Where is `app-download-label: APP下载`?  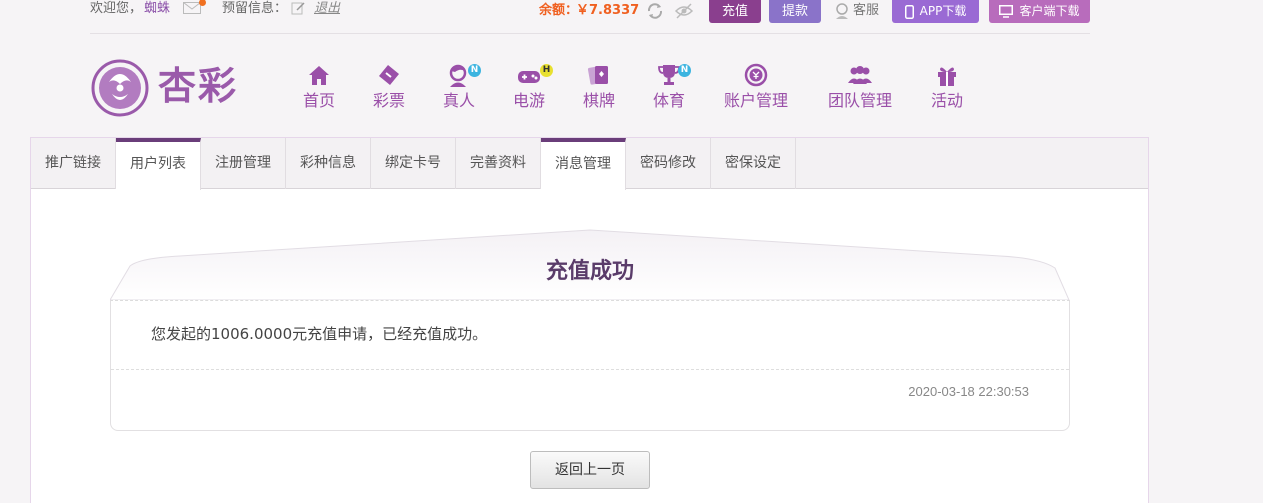 app-download-label: APP下载 is located at coordinates (943, 11).